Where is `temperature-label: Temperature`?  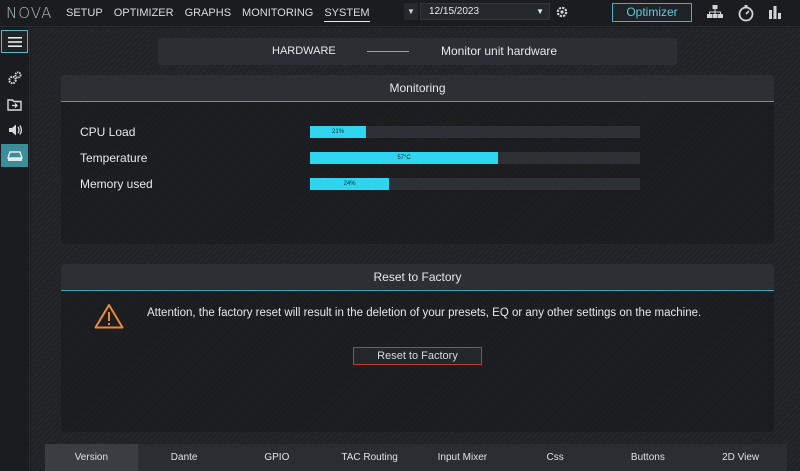 temperature-label: Temperature is located at coordinates (114, 158).